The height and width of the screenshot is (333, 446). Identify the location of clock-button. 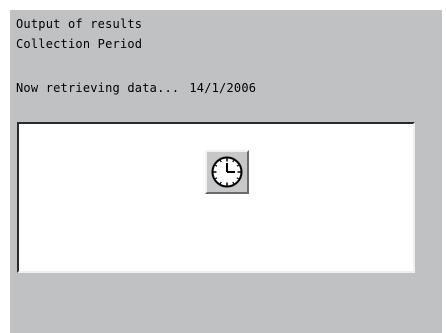
(227, 172).